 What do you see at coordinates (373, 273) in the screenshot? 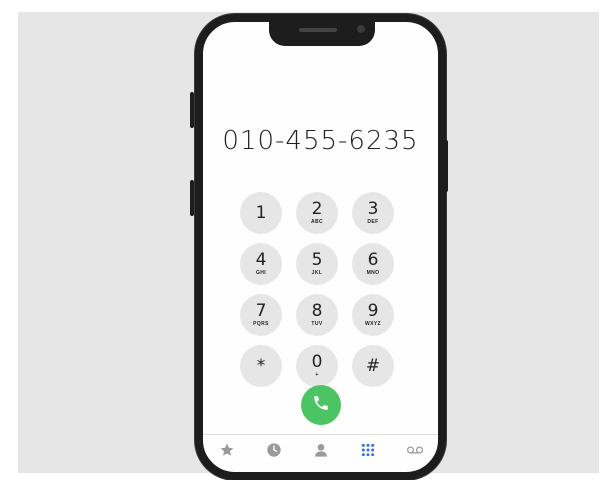
I see `key-letters: MNO` at bounding box center [373, 273].